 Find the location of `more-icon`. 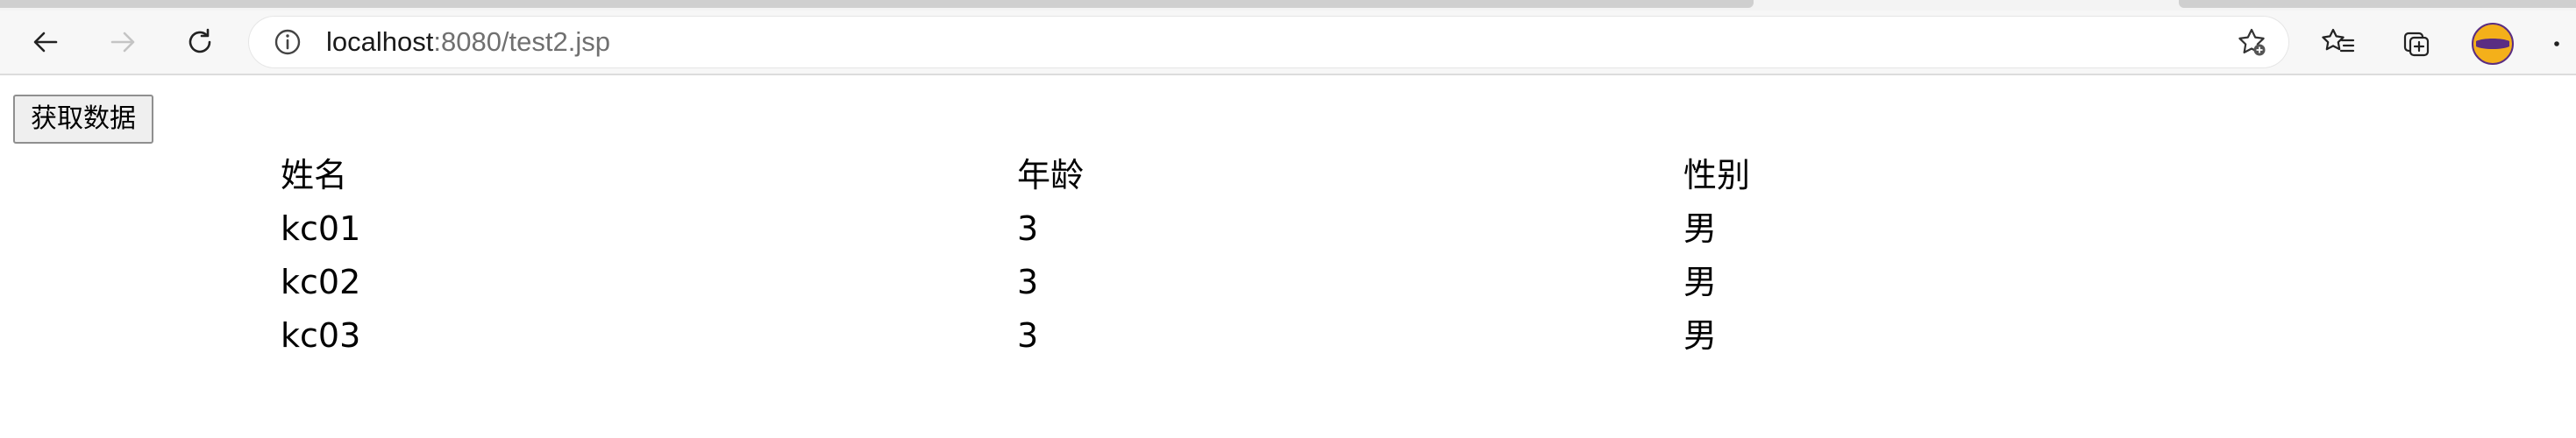

more-icon is located at coordinates (2563, 43).